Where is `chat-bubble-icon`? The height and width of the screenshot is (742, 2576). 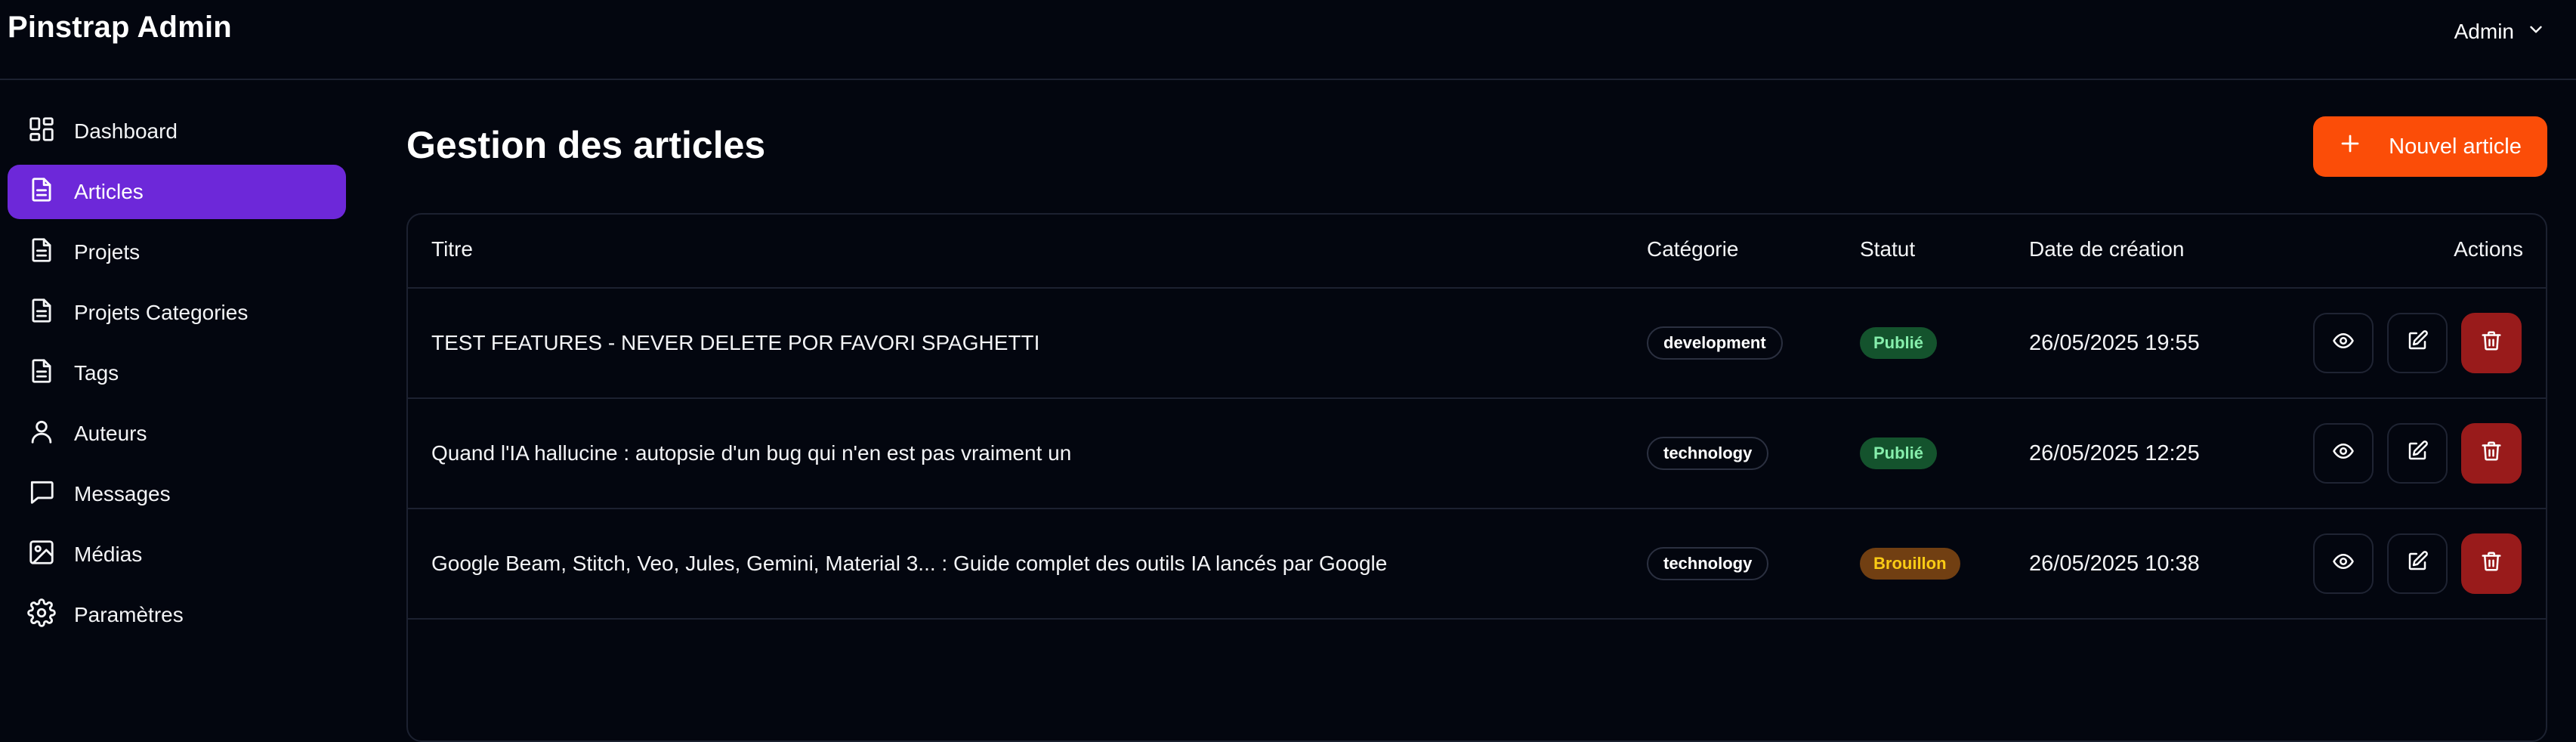 chat-bubble-icon is located at coordinates (41, 495).